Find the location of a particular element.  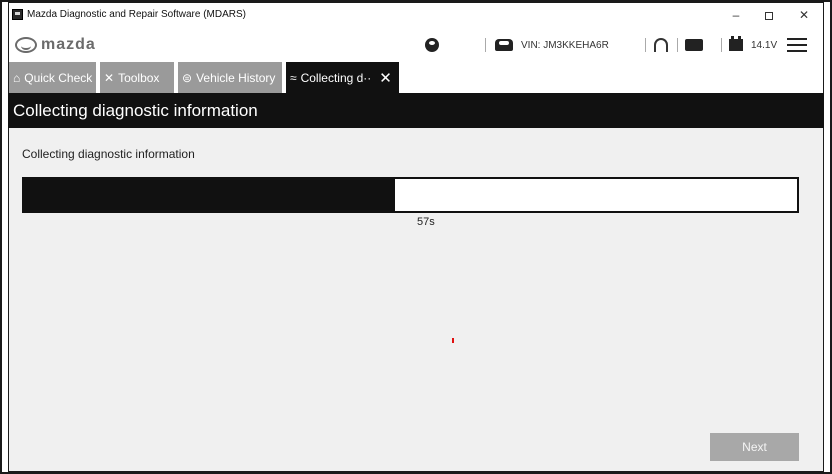

vci-status is located at coordinates (694, 45).